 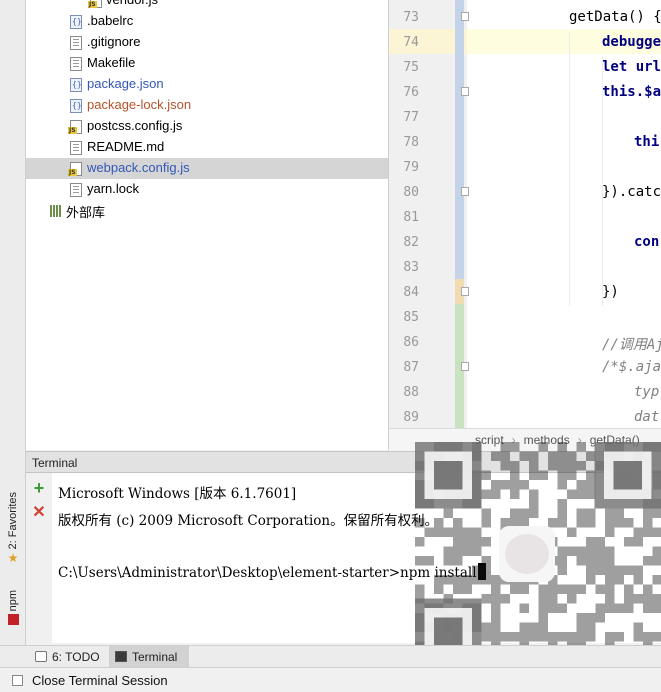 What do you see at coordinates (615, 17) in the screenshot?
I see `code-line: getData() {` at bounding box center [615, 17].